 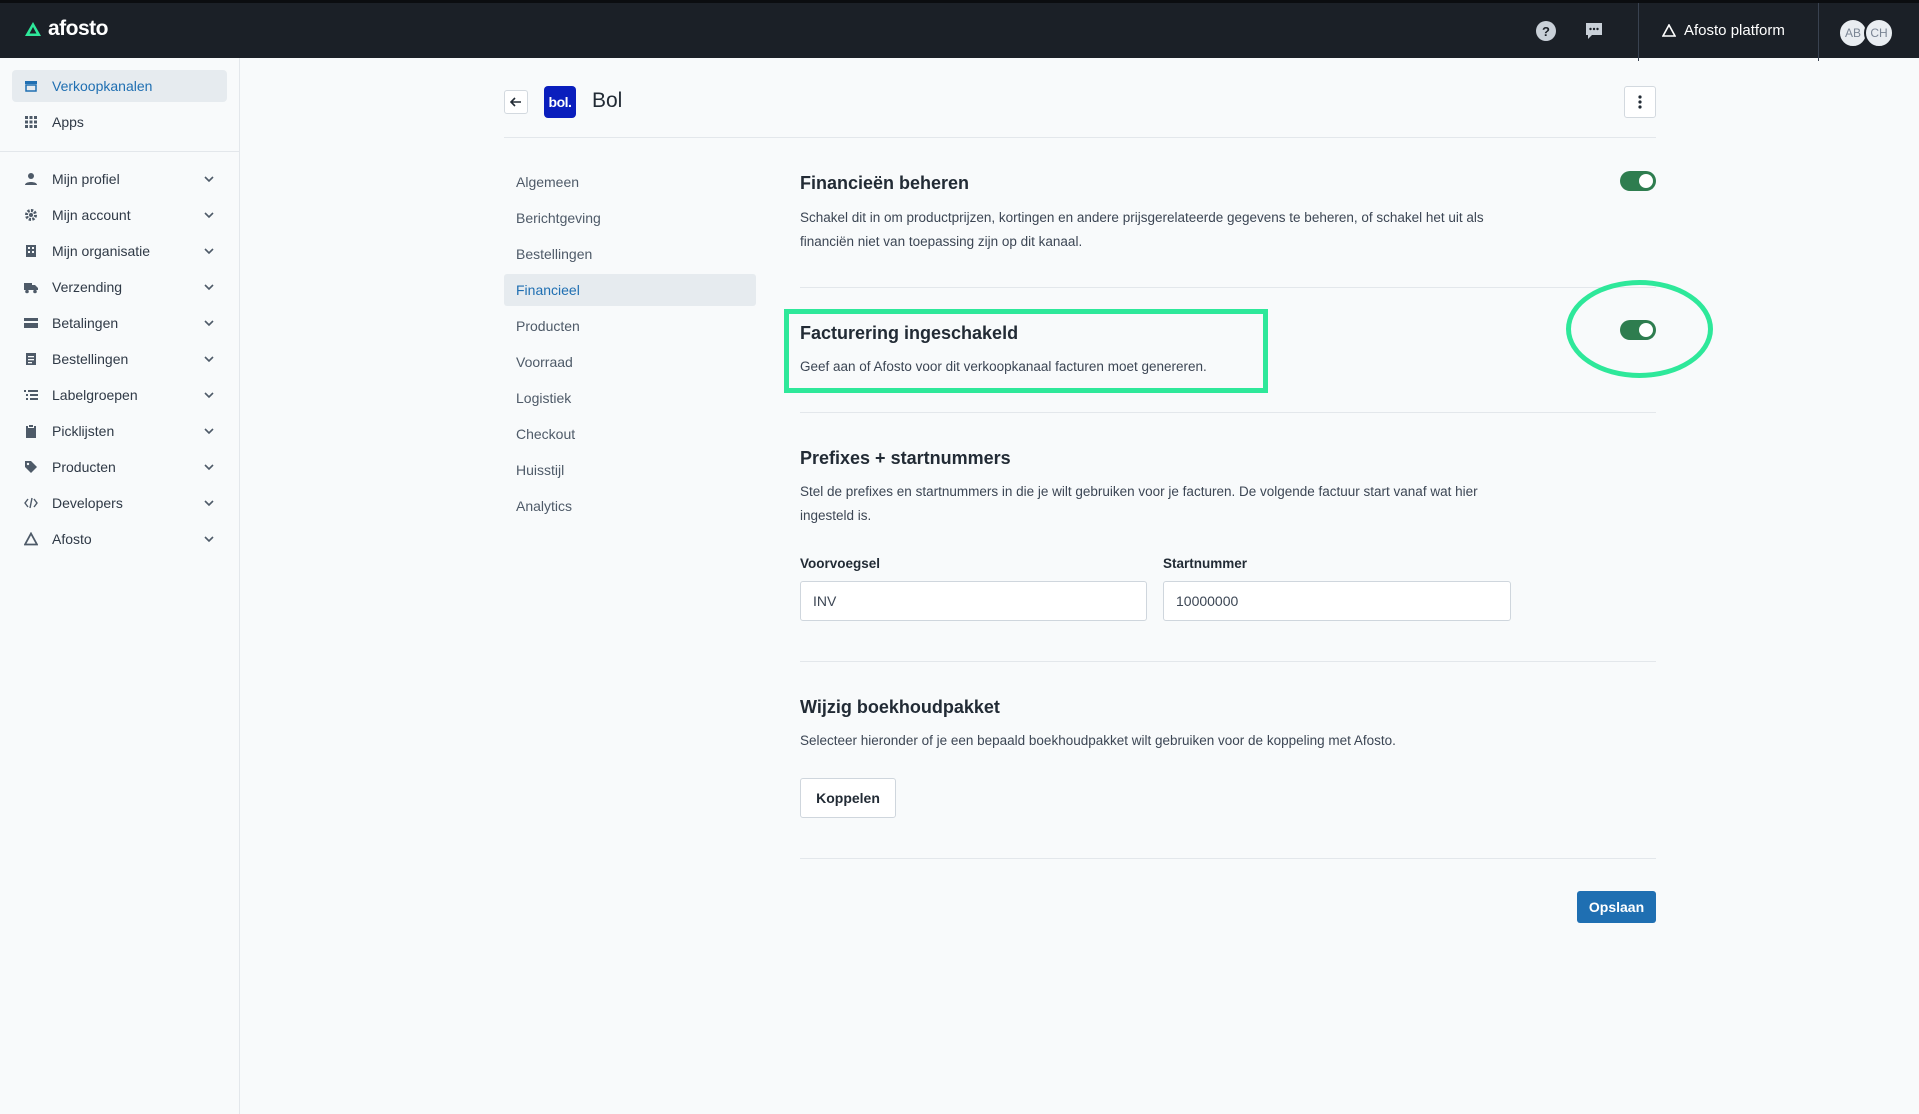 I want to click on start-number-input, so click(x=1337, y=601).